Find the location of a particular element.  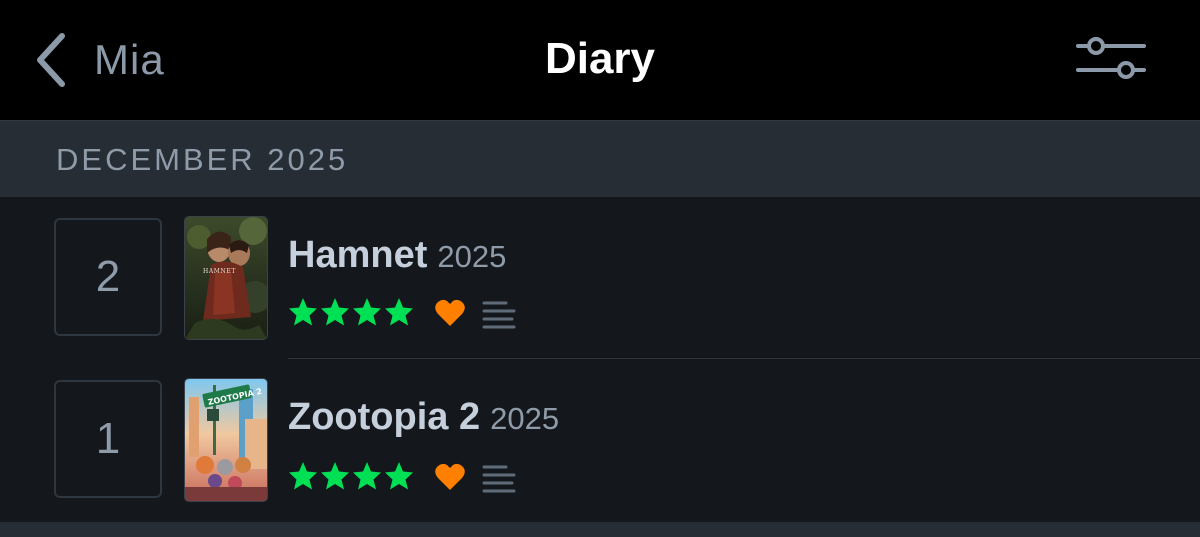

sliders-icon is located at coordinates (1111, 58).